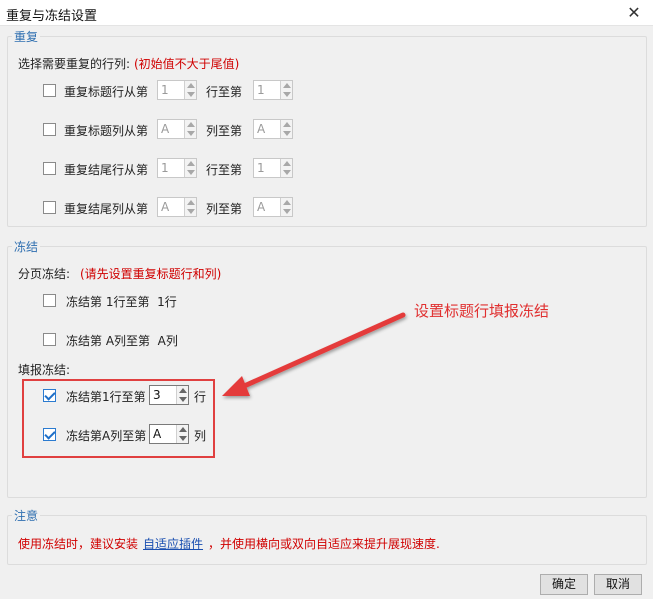 The height and width of the screenshot is (599, 653). What do you see at coordinates (44, 370) in the screenshot?
I see `fill-freeze-prompt: 填报冻结:` at bounding box center [44, 370].